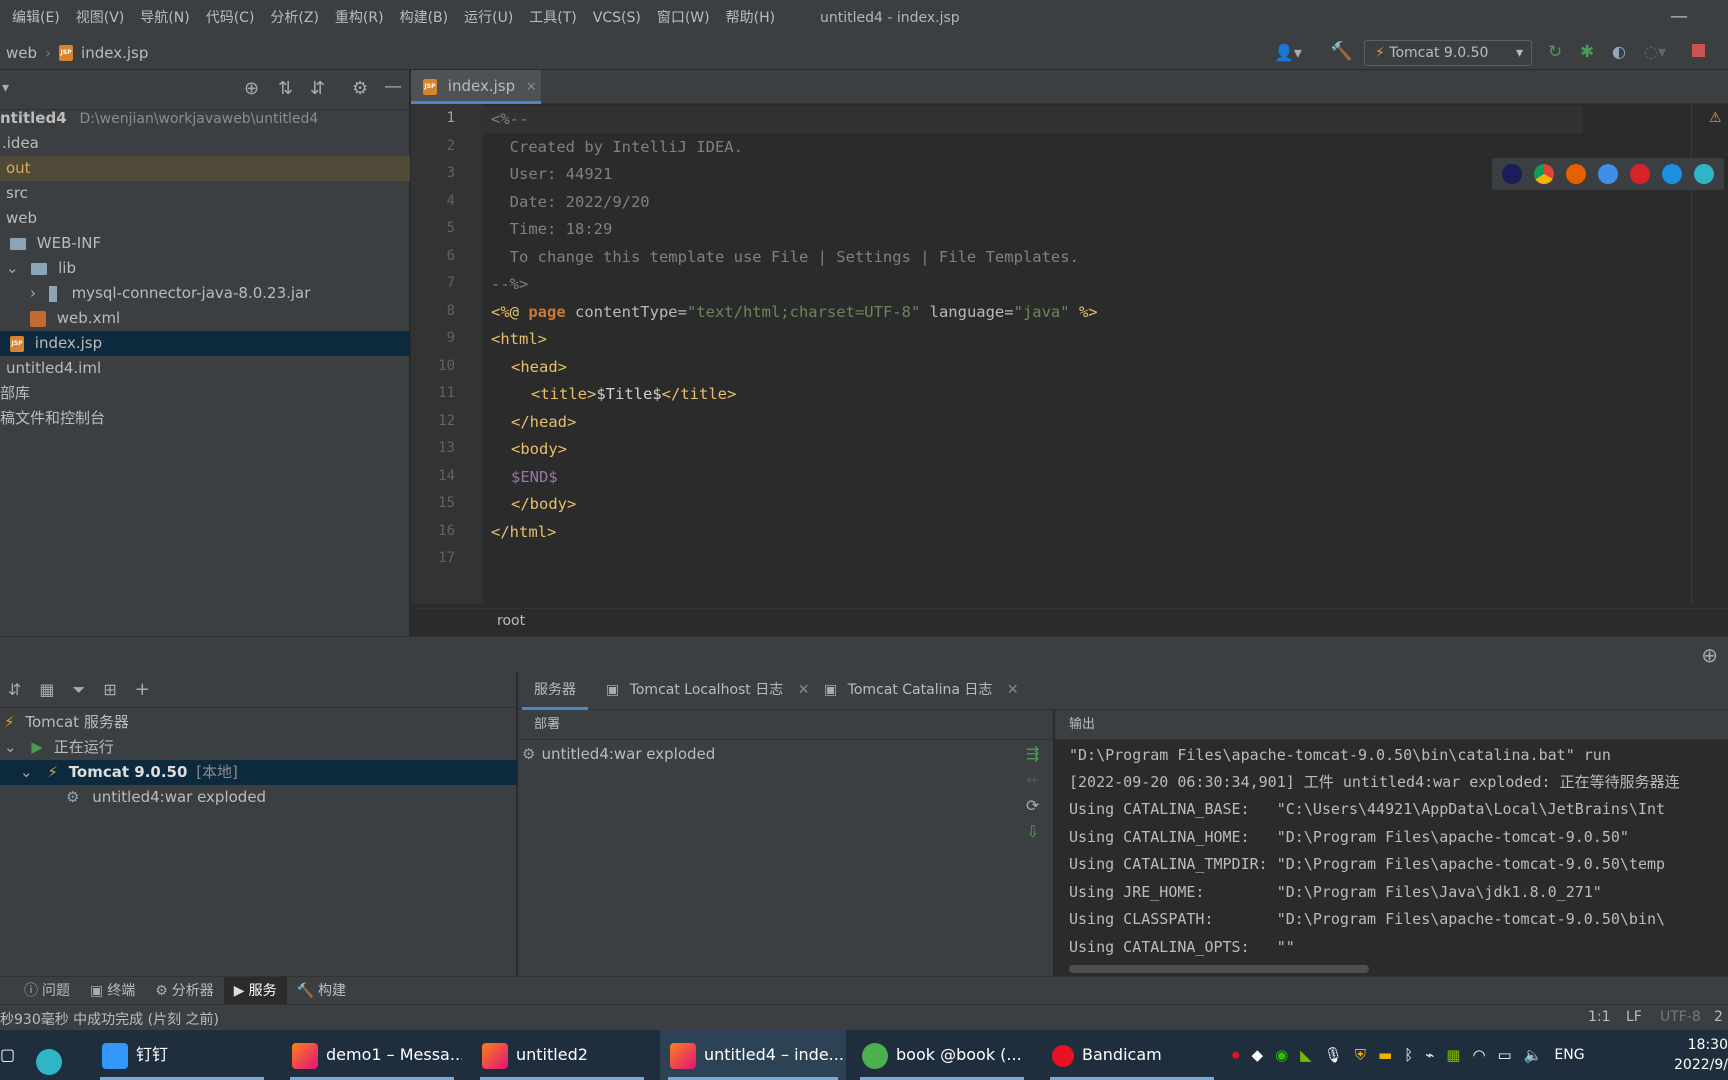 The width and height of the screenshot is (1728, 1080). I want to click on chrome-icon, so click(1544, 174).